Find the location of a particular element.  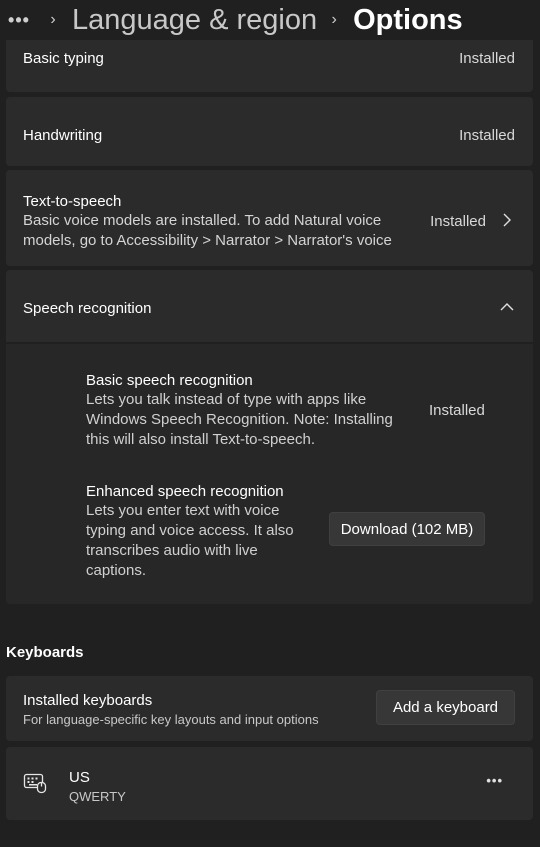

handwriting-row: Handwriting Installed is located at coordinates (269, 131).